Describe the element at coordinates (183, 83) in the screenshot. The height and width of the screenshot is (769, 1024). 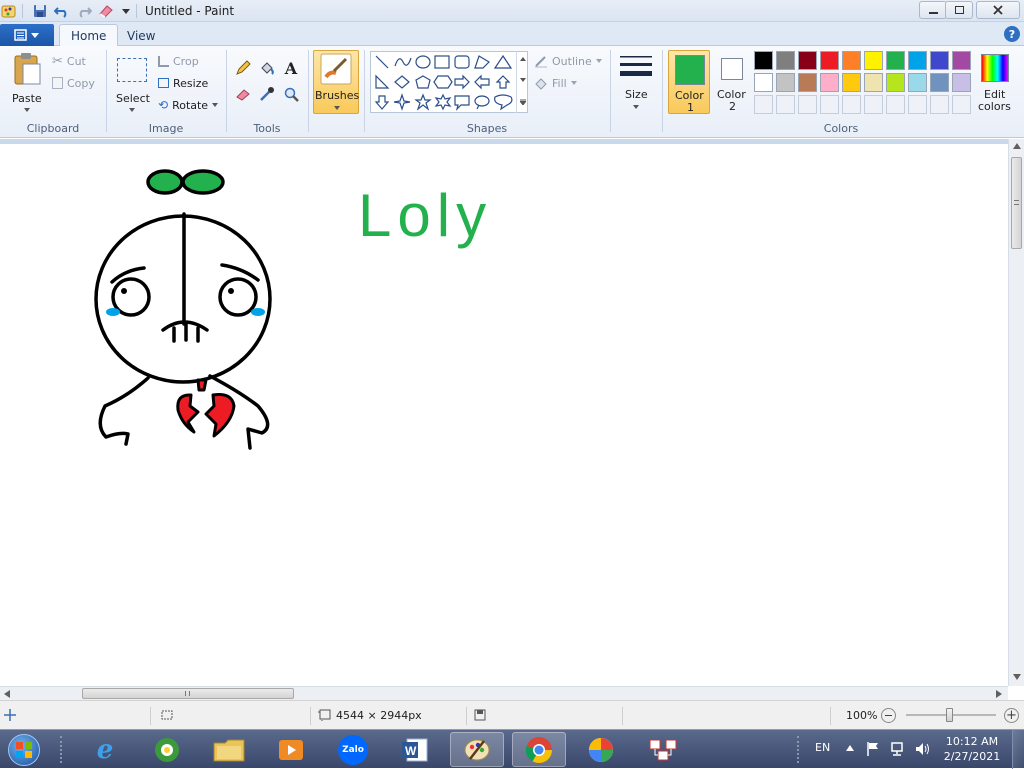
I see `resize-button: Resize` at that location.